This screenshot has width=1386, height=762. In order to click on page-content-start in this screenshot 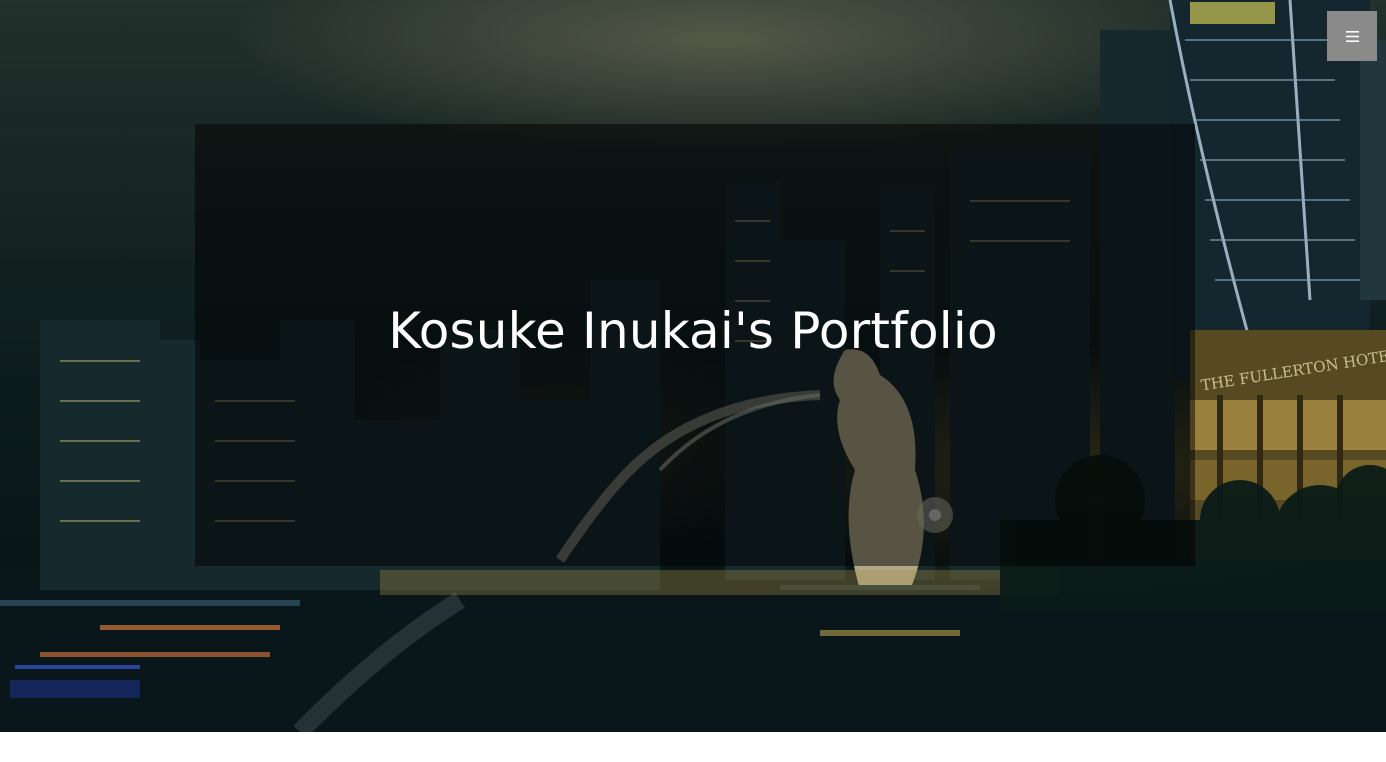, I will do `click(693, 747)`.